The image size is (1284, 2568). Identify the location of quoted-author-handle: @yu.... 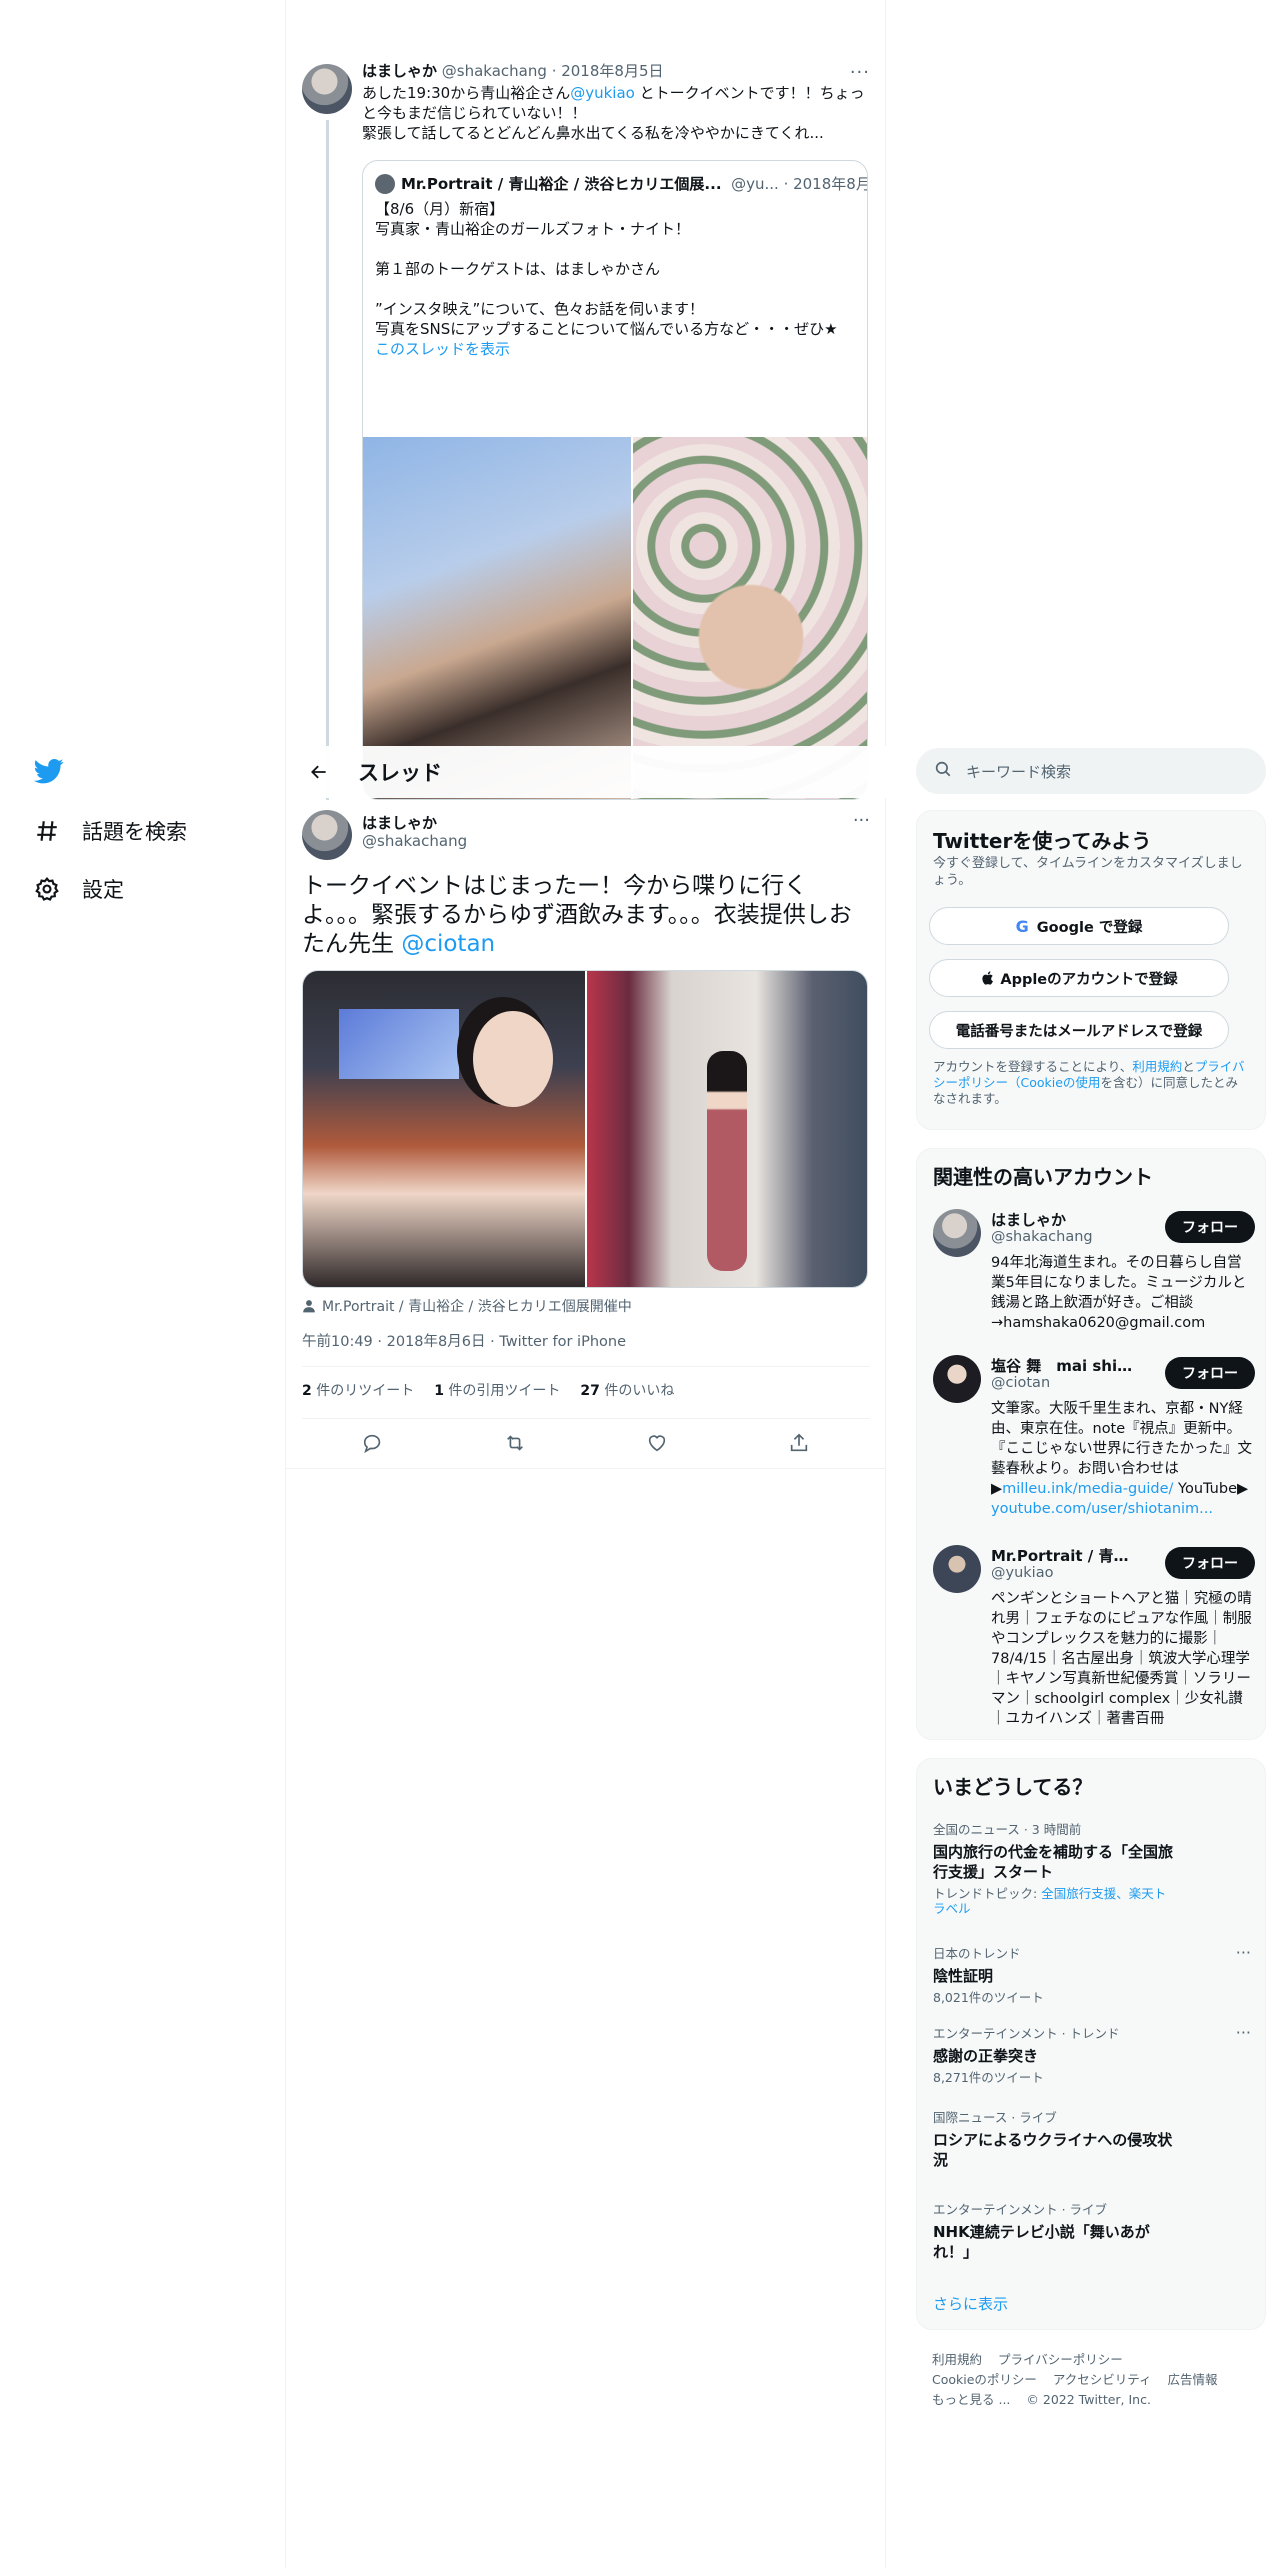
(755, 183).